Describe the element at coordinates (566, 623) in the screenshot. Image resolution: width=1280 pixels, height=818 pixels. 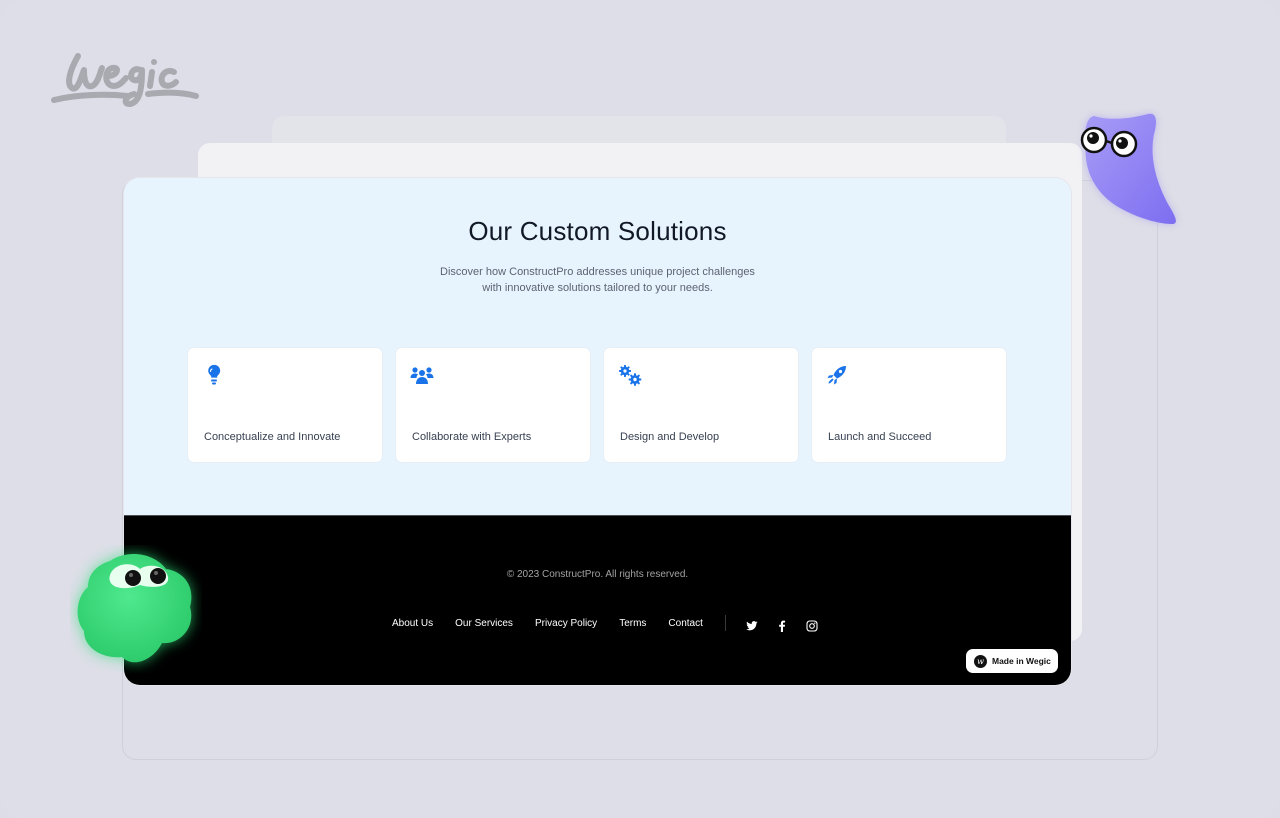
I see `footer-link-privacy-policy: Privacy Policy` at that location.